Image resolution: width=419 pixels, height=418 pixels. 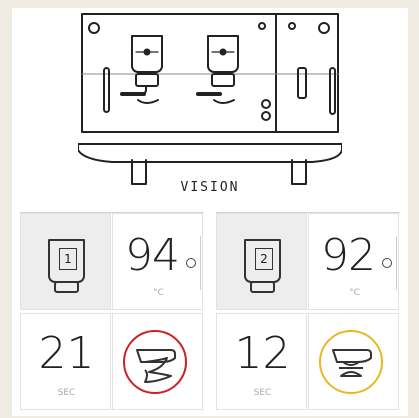 I want to click on group-number: 1, so click(x=68, y=259).